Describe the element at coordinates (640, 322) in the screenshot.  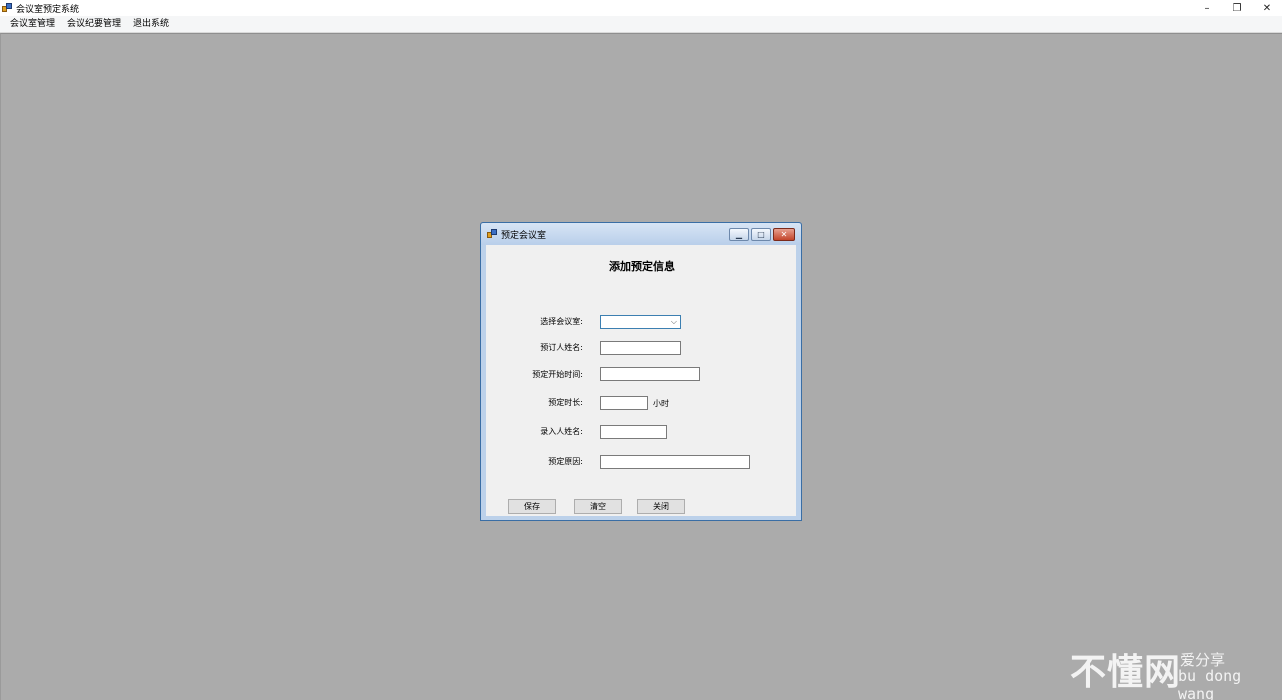
I see `room-select: ⌵` at that location.